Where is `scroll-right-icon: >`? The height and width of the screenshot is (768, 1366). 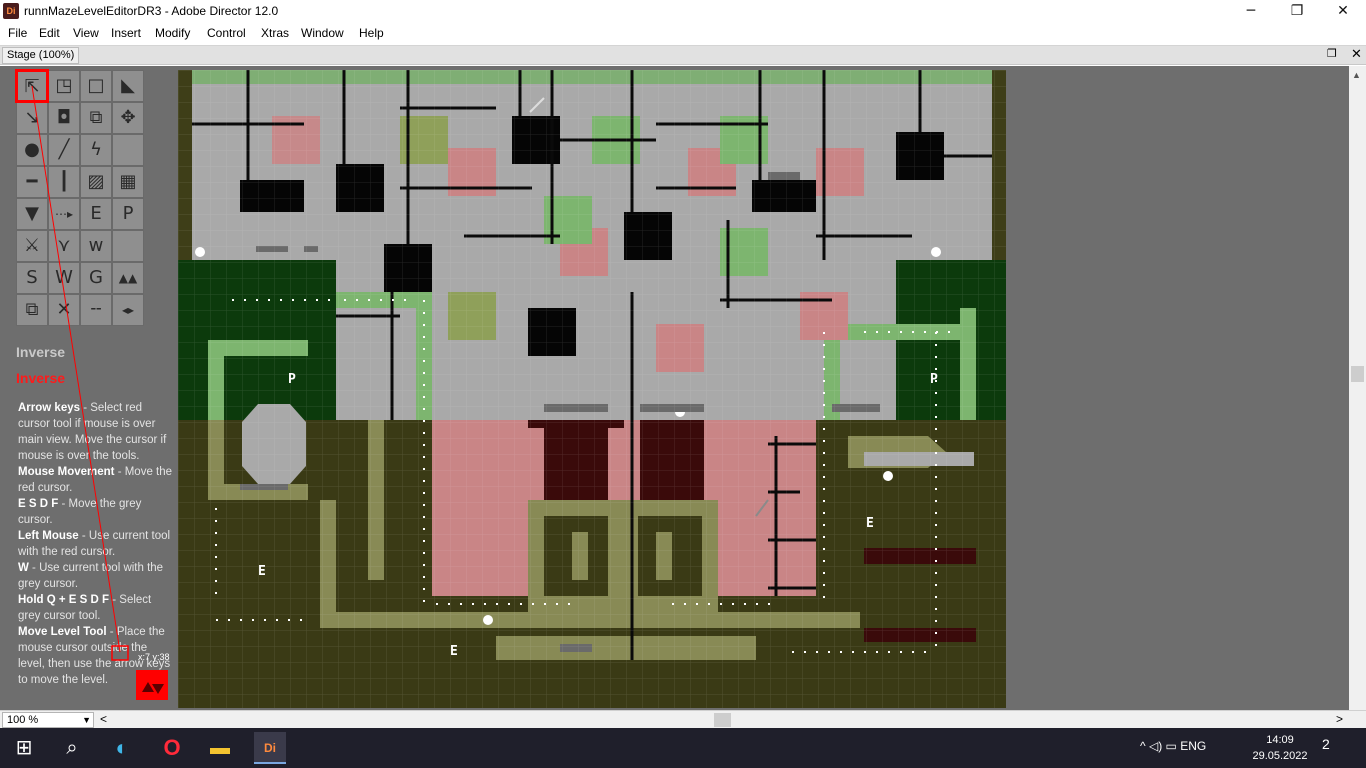 scroll-right-icon: > is located at coordinates (1339, 719).